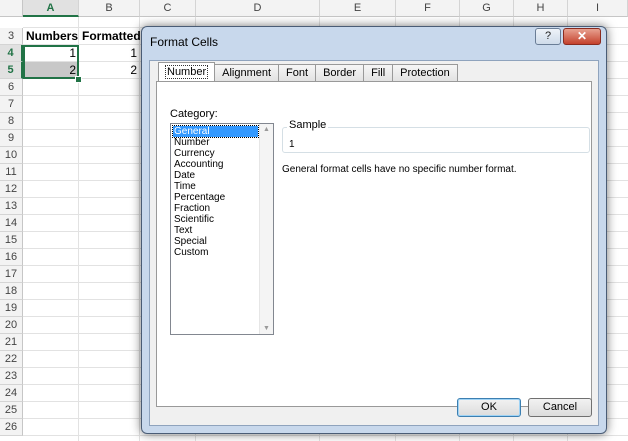  Describe the element at coordinates (78, 79) in the screenshot. I see `fill-handle` at that location.